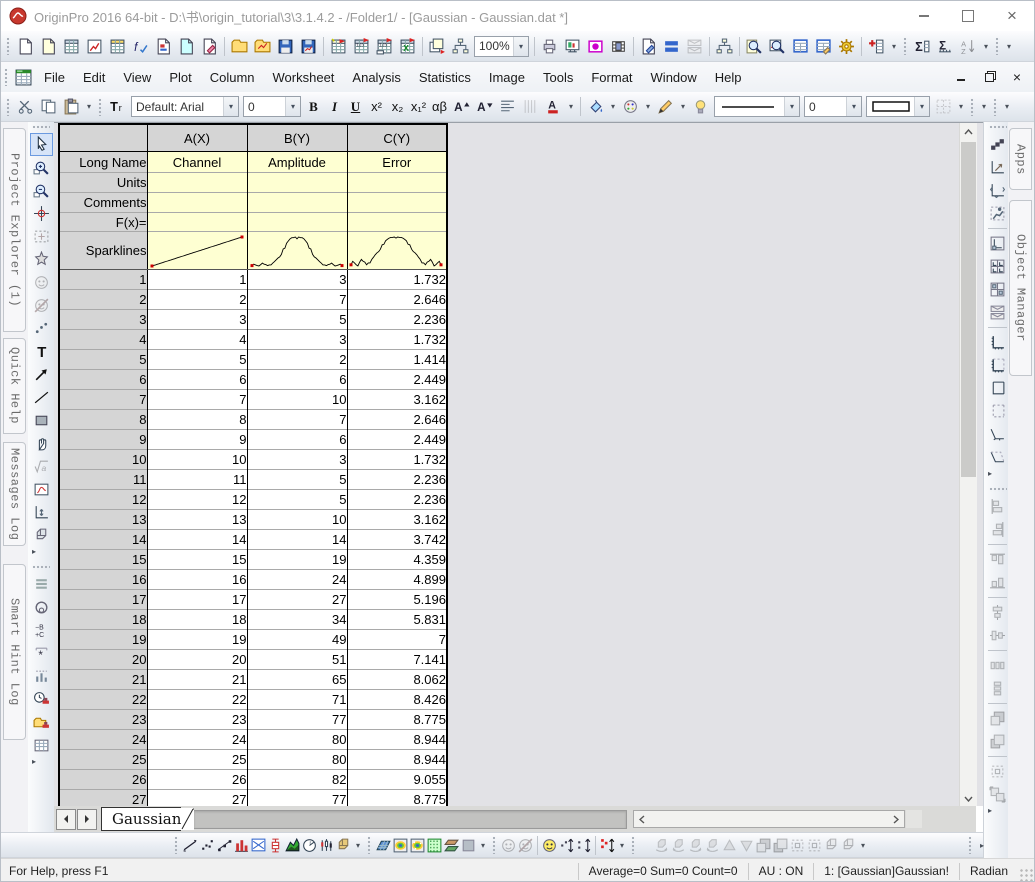 The height and width of the screenshot is (882, 1035). Describe the element at coordinates (196, 138) in the screenshot. I see `column-header: A(X)` at that location.